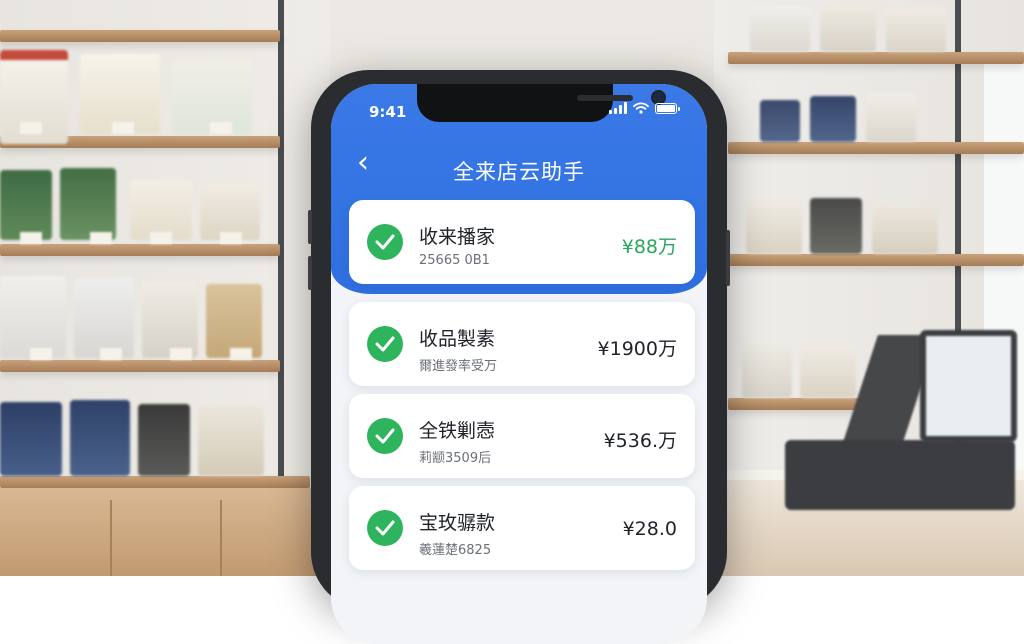 The height and width of the screenshot is (644, 1024). Describe the element at coordinates (457, 339) in the screenshot. I see `record-title: 收品製素` at that location.